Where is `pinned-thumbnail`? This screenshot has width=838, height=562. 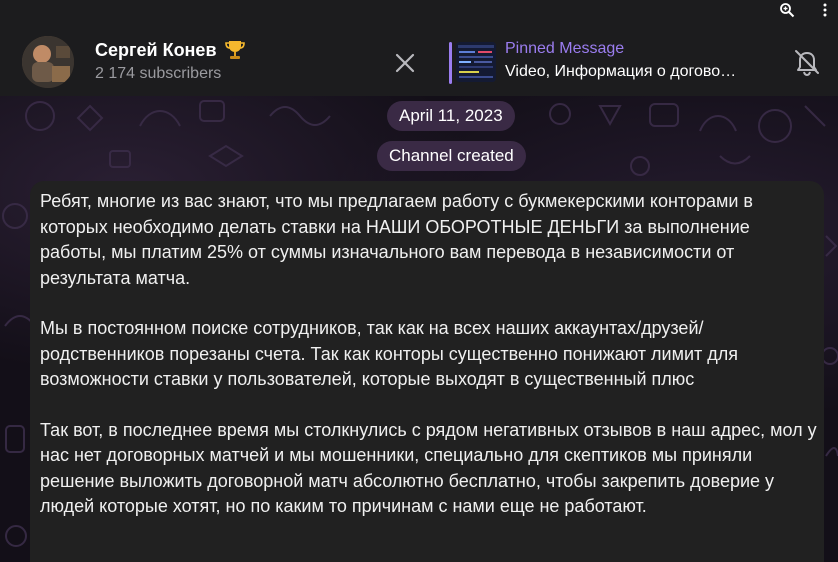 pinned-thumbnail is located at coordinates (476, 62).